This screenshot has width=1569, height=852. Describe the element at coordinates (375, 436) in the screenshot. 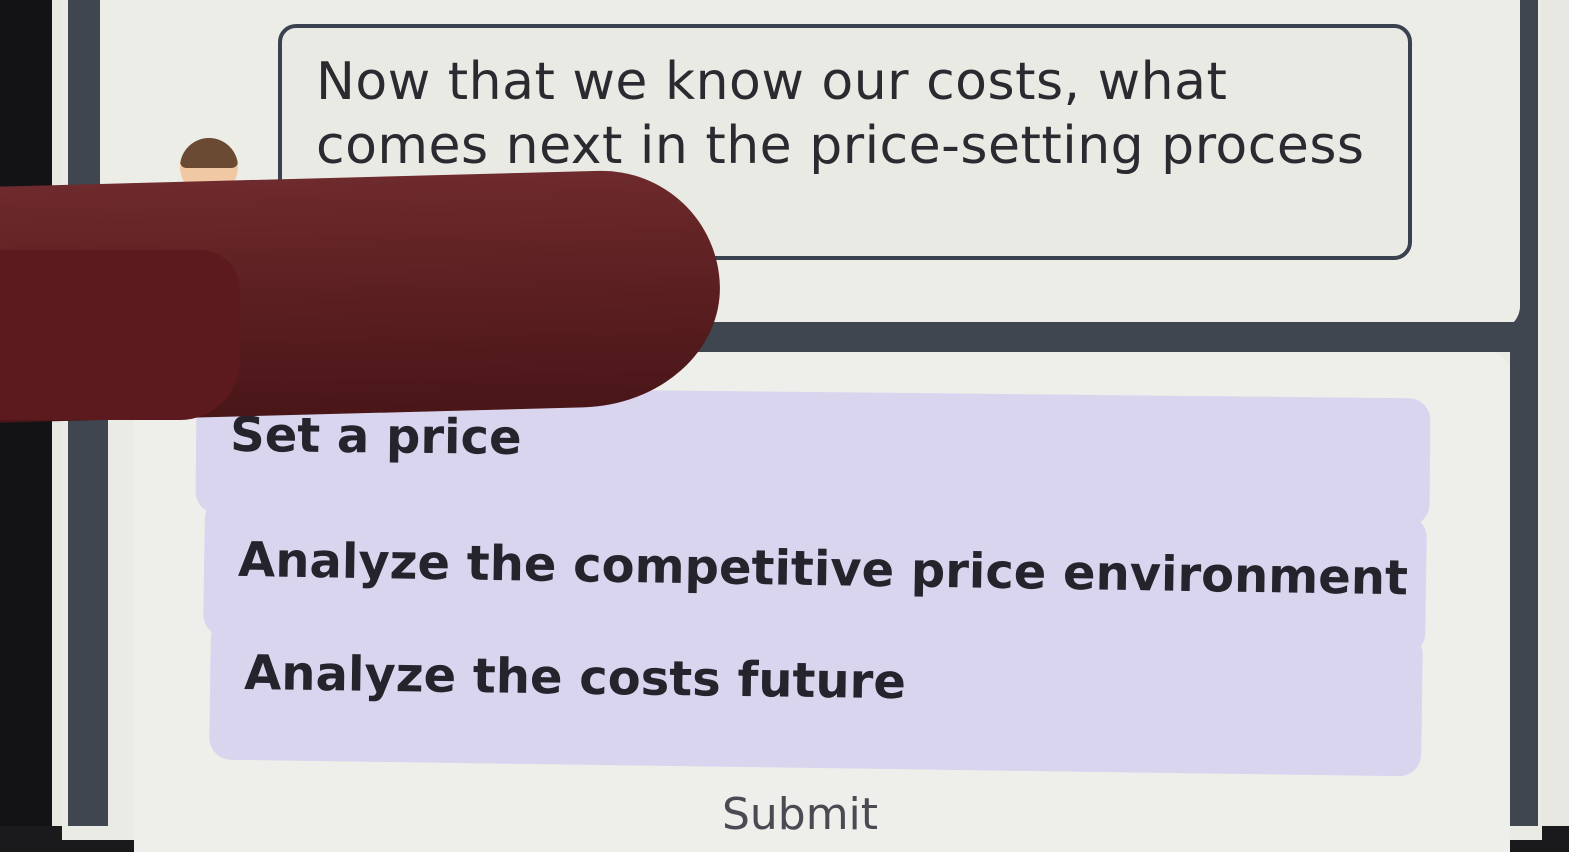

I see `answer-option-label: Set a price` at that location.